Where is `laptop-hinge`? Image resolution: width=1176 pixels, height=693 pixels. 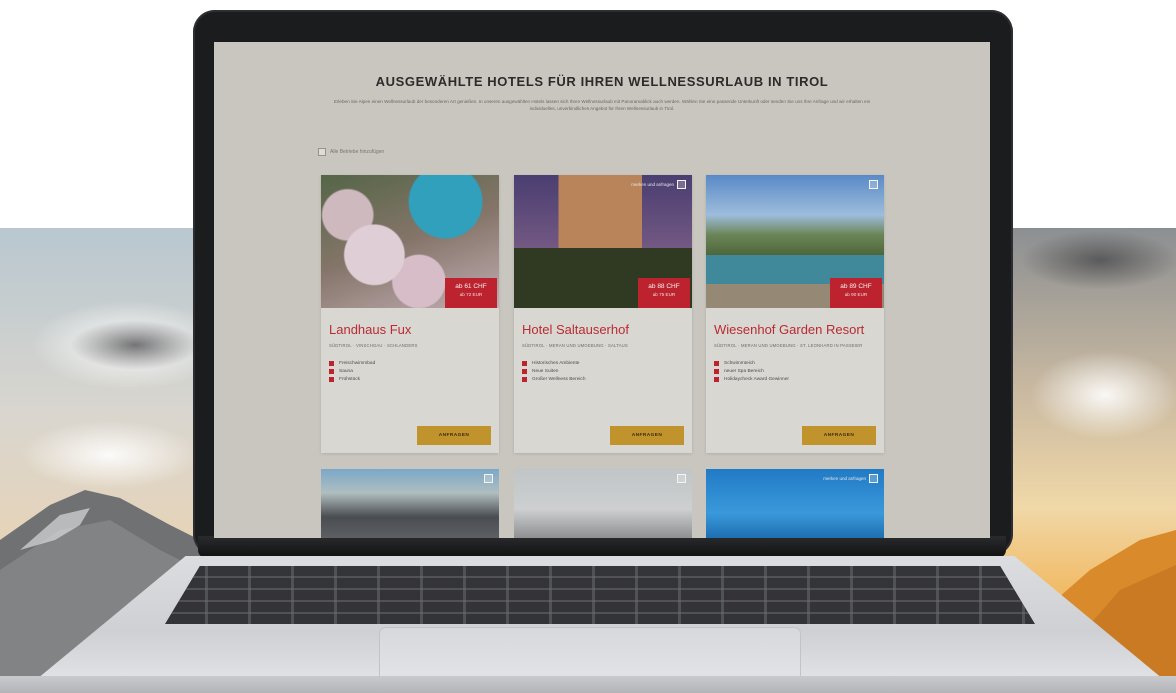 laptop-hinge is located at coordinates (602, 547).